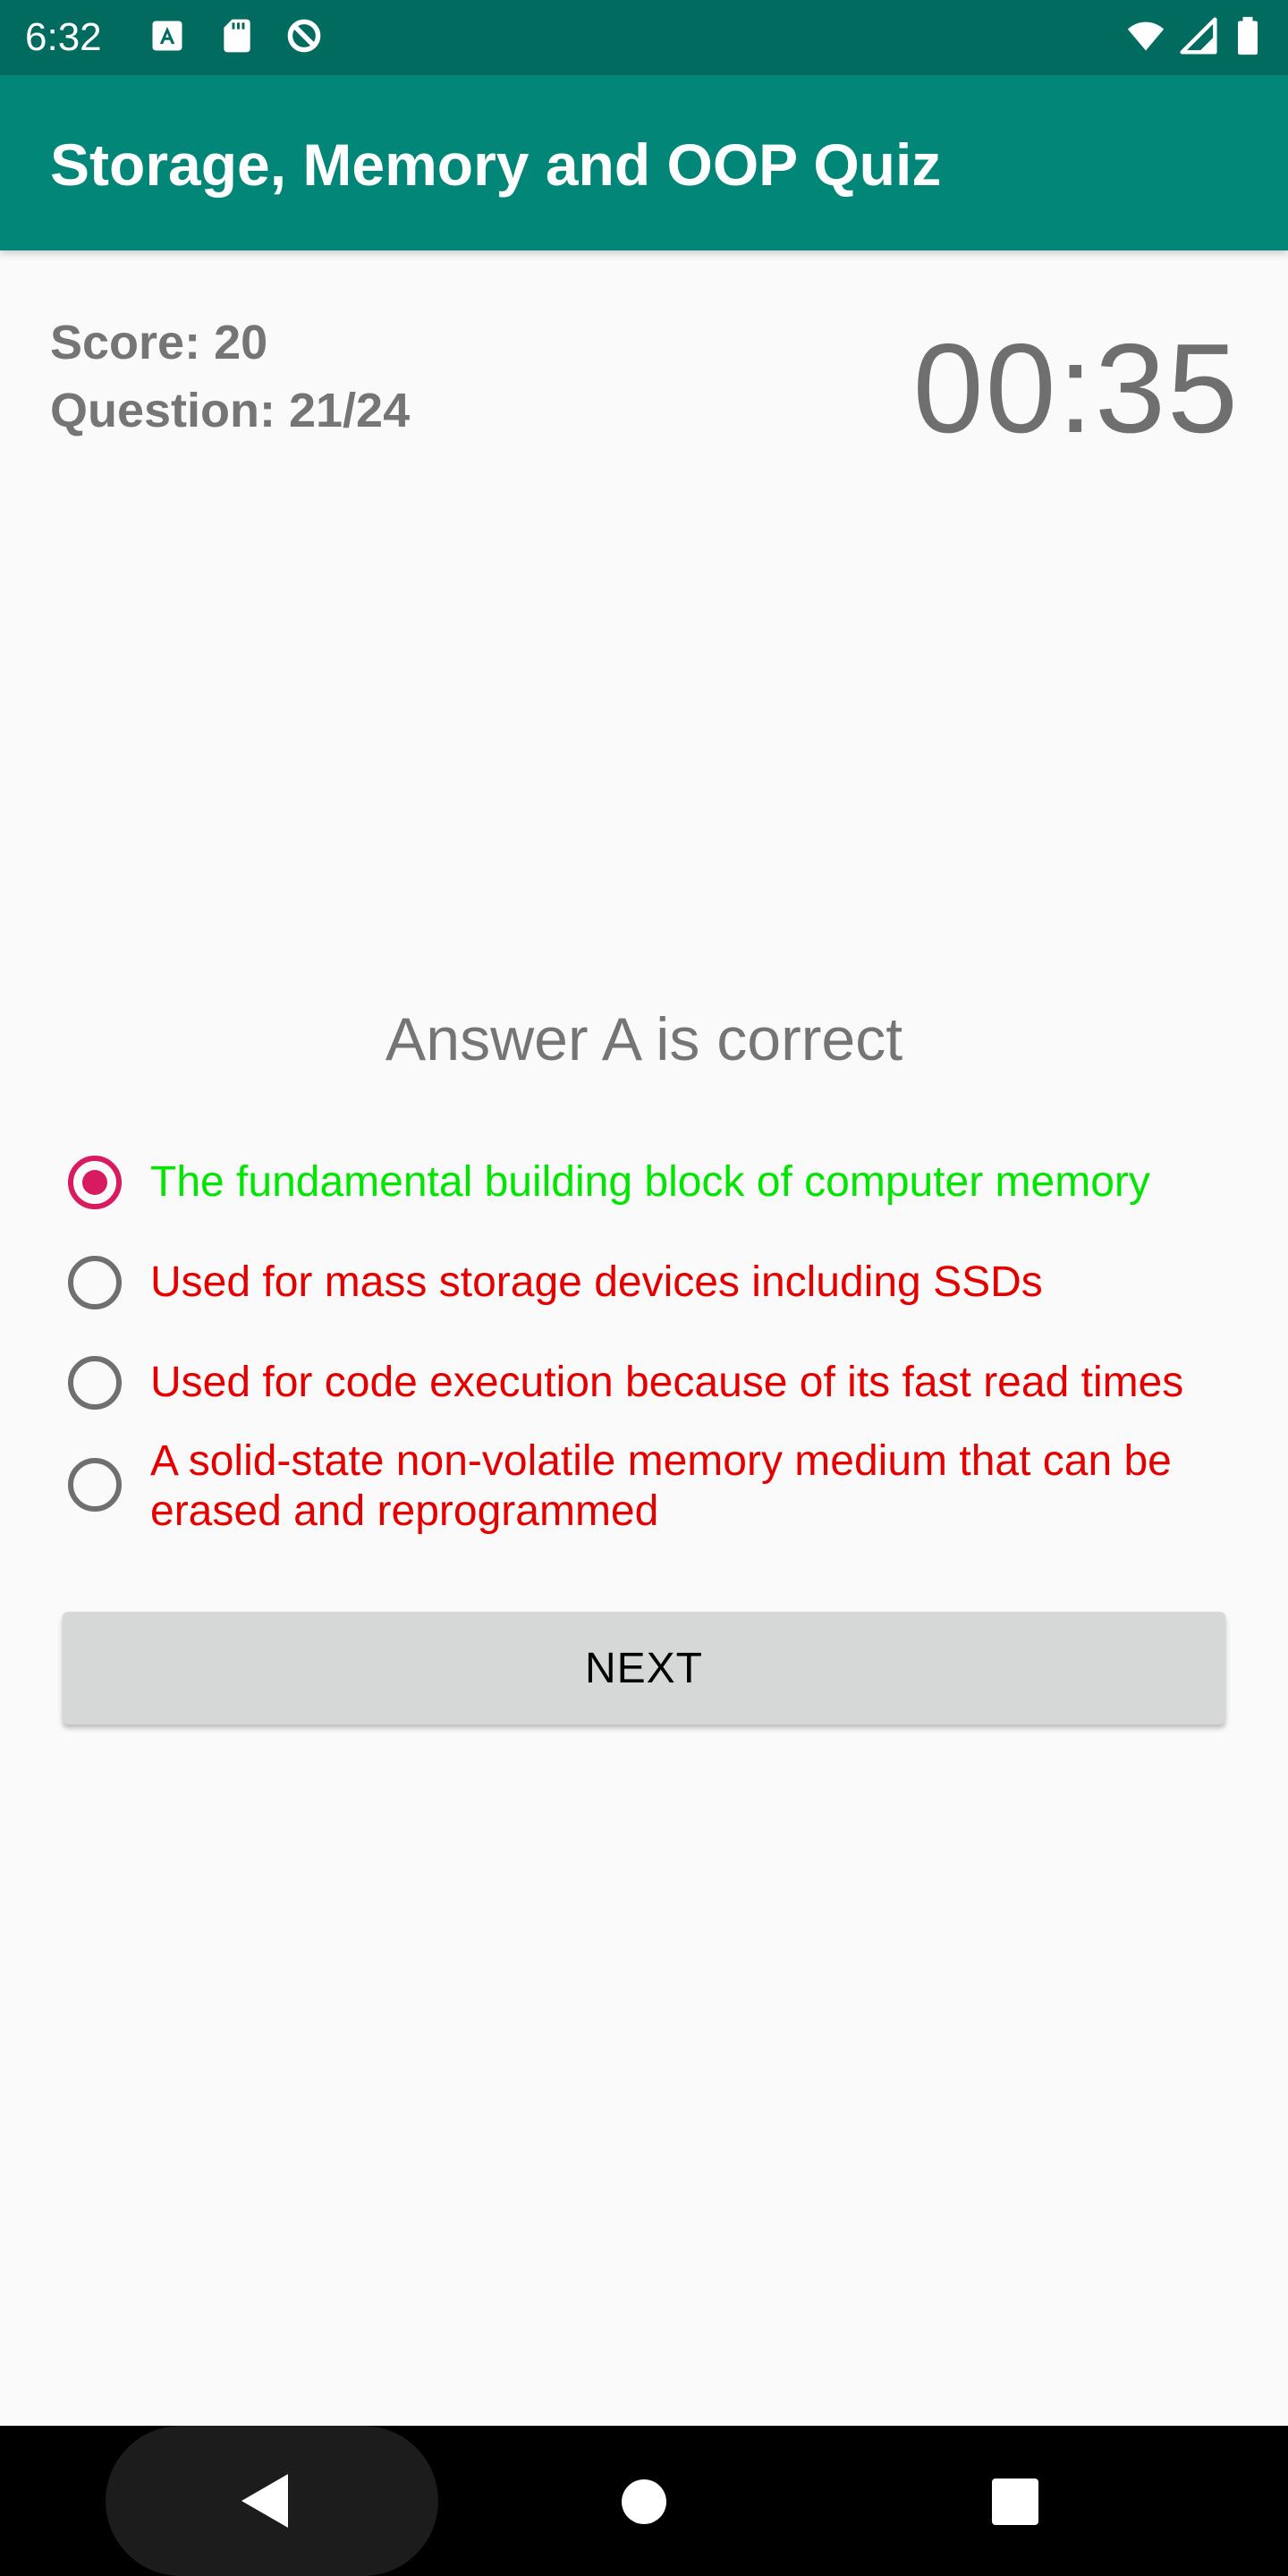 This screenshot has height=2576, width=1288. Describe the element at coordinates (95, 1282) in the screenshot. I see `radio-option-b` at that location.